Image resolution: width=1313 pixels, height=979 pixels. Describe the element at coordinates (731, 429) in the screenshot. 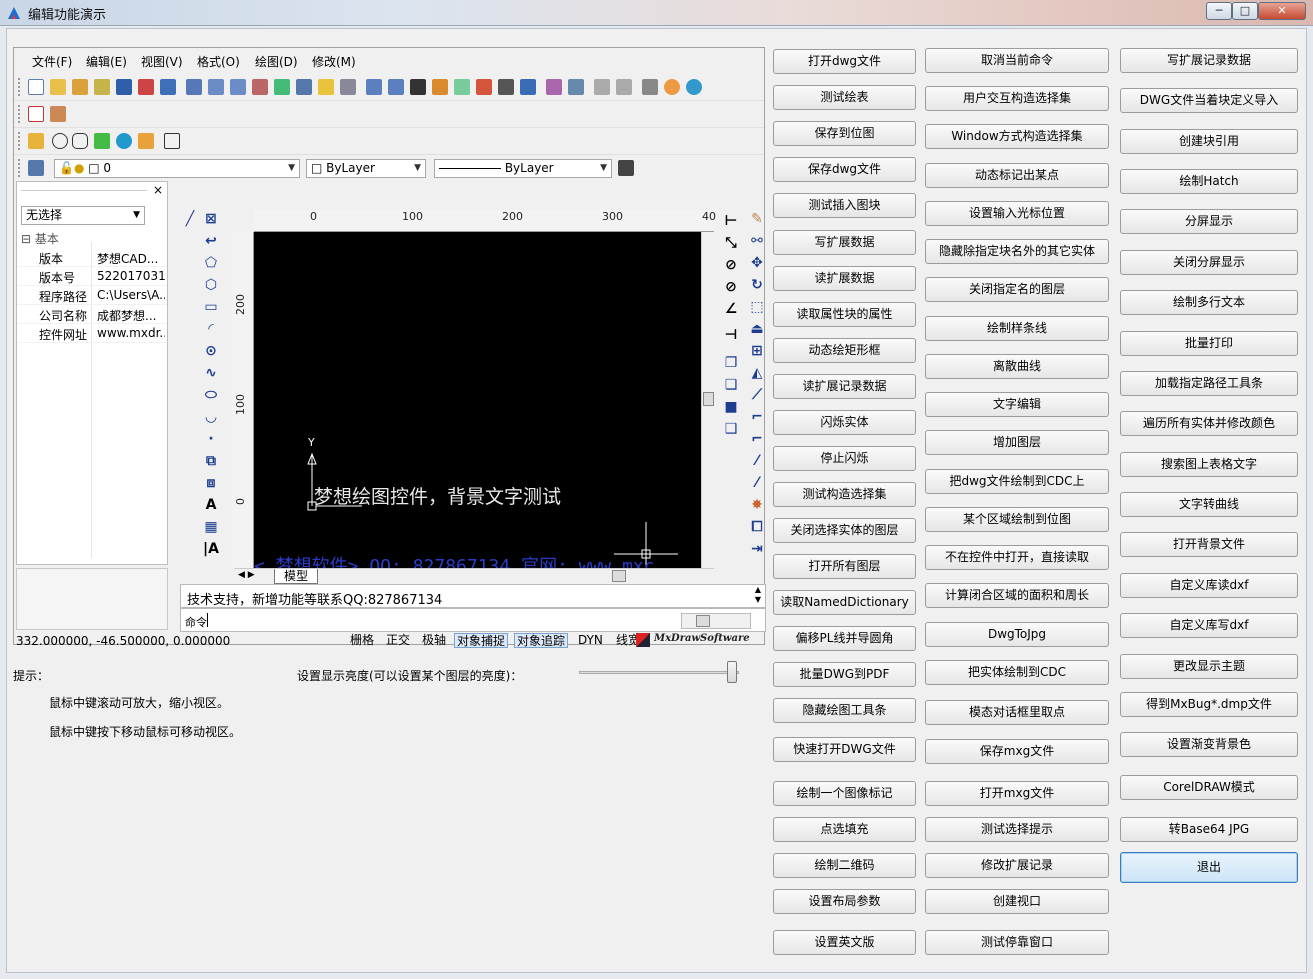

I see `stack-icon: ❑` at that location.